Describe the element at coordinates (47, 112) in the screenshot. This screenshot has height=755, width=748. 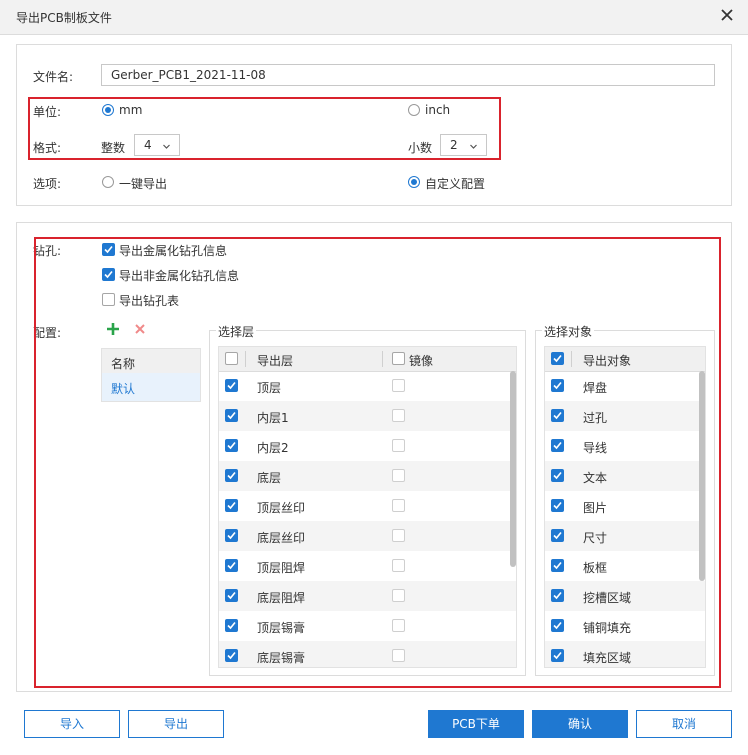
I see `unit-label: 单位:` at that location.